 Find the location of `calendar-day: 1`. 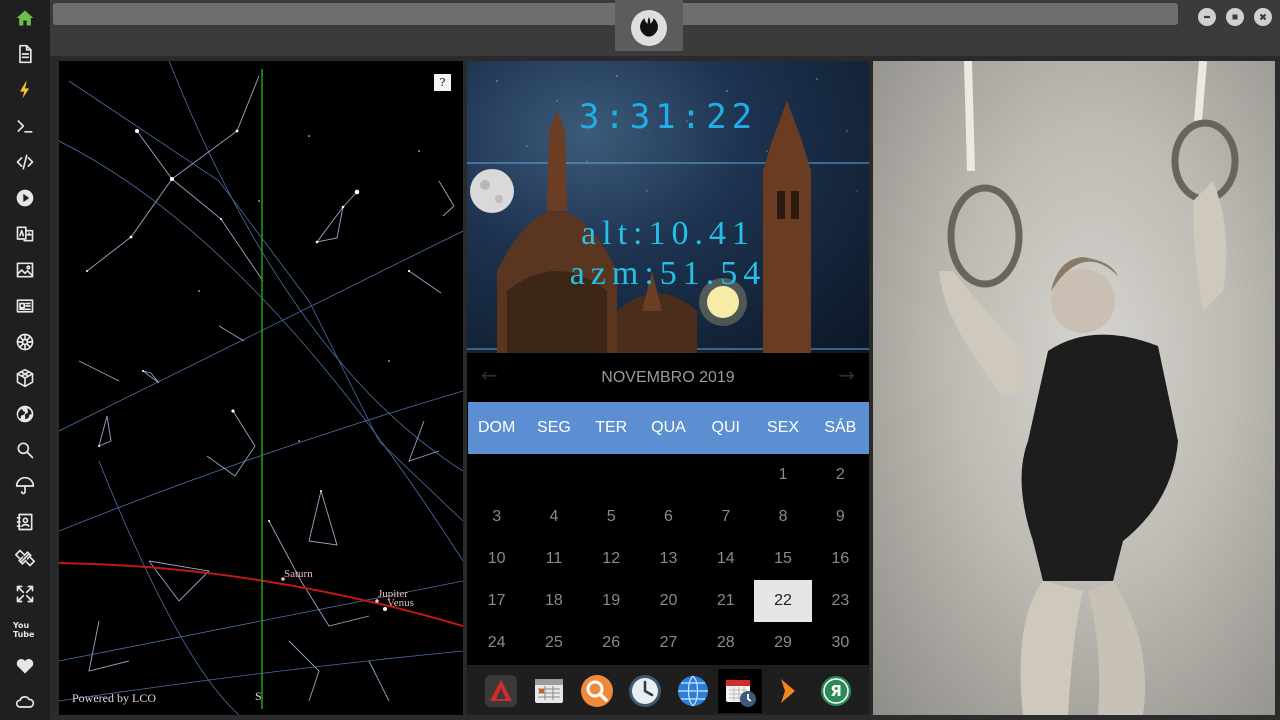

calendar-day: 1 is located at coordinates (782, 475).